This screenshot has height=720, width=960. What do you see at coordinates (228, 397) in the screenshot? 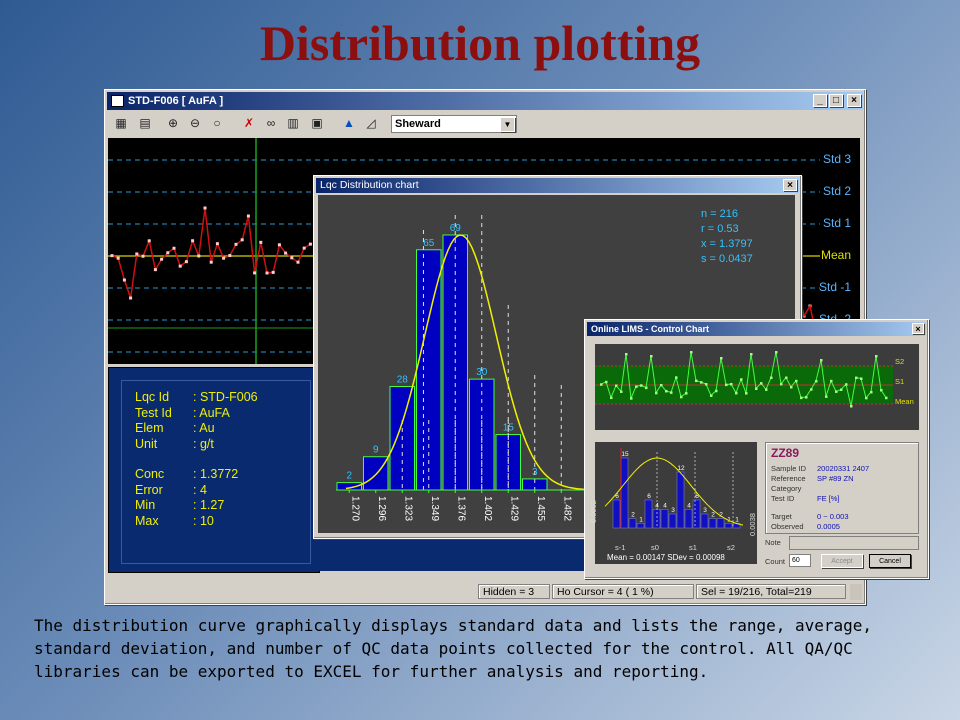
I see `info-value: STD-F006` at bounding box center [228, 397].